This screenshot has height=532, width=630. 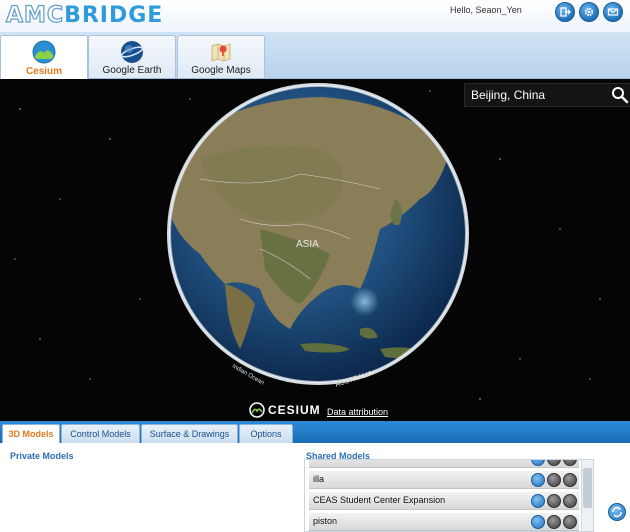 What do you see at coordinates (357, 412) in the screenshot?
I see `data-attribution-link: Data attribution` at bounding box center [357, 412].